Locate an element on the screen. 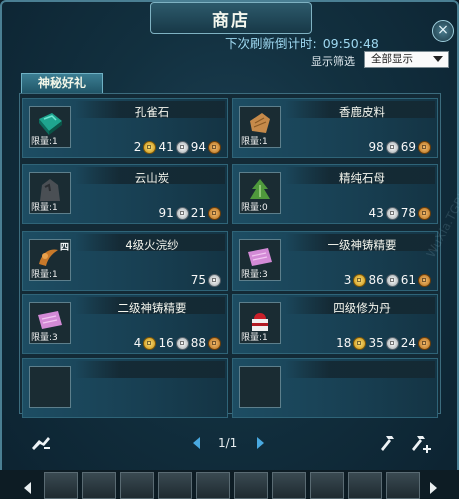 The height and width of the screenshot is (499, 459). filter-dropdown: 全部显示 is located at coordinates (406, 59).